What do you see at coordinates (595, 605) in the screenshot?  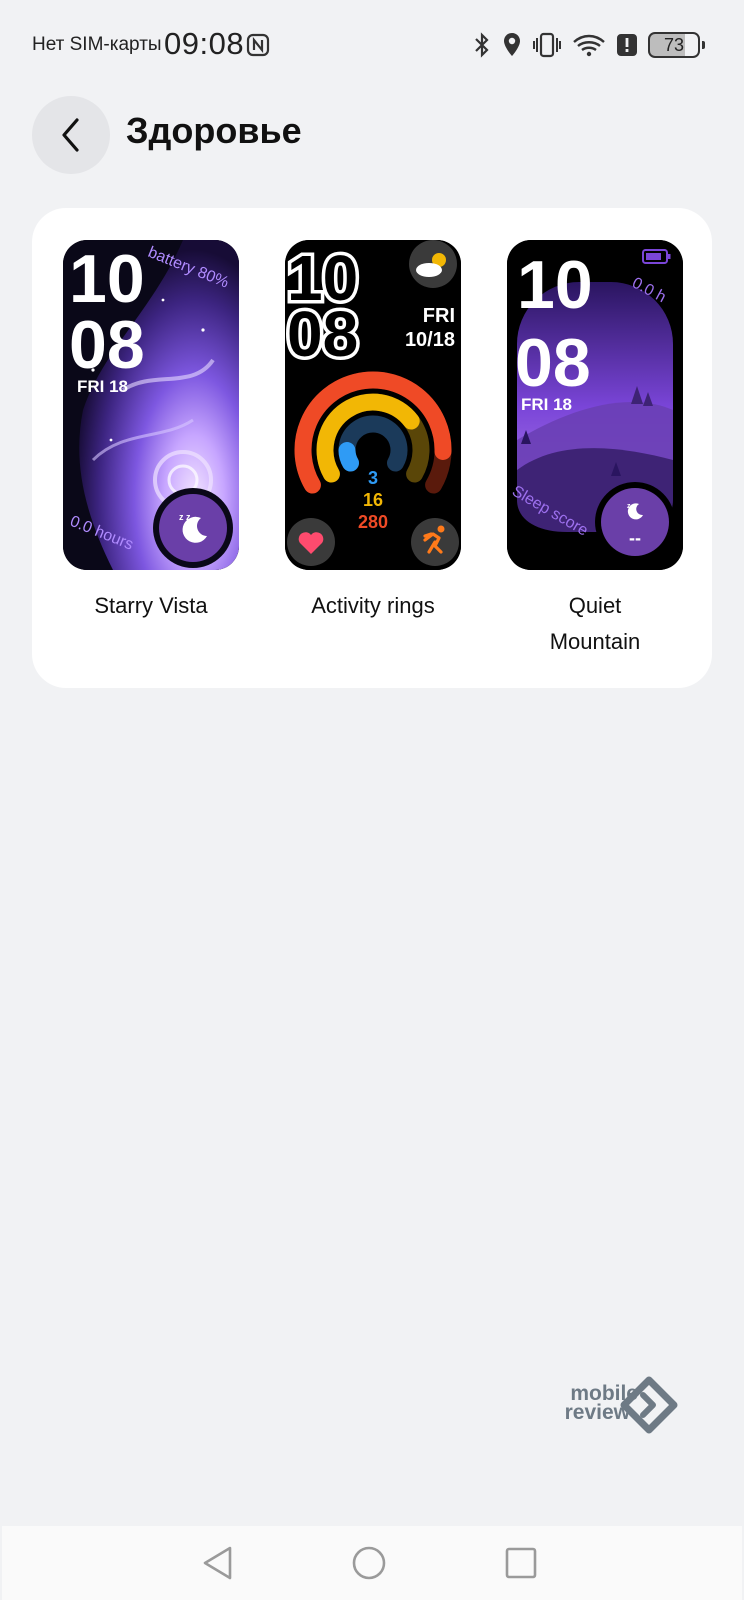 I see `face-name-line1: Quiet` at bounding box center [595, 605].